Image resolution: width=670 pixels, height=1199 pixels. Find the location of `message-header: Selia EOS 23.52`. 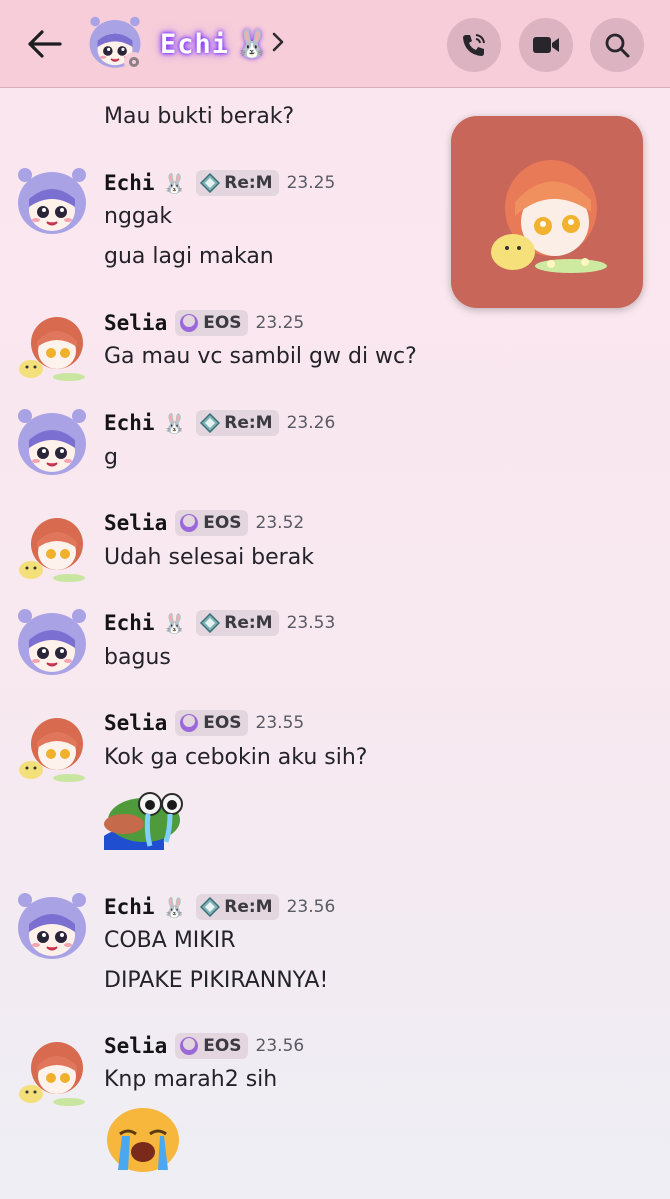

message-header: Selia EOS 23.52 is located at coordinates (204, 523).